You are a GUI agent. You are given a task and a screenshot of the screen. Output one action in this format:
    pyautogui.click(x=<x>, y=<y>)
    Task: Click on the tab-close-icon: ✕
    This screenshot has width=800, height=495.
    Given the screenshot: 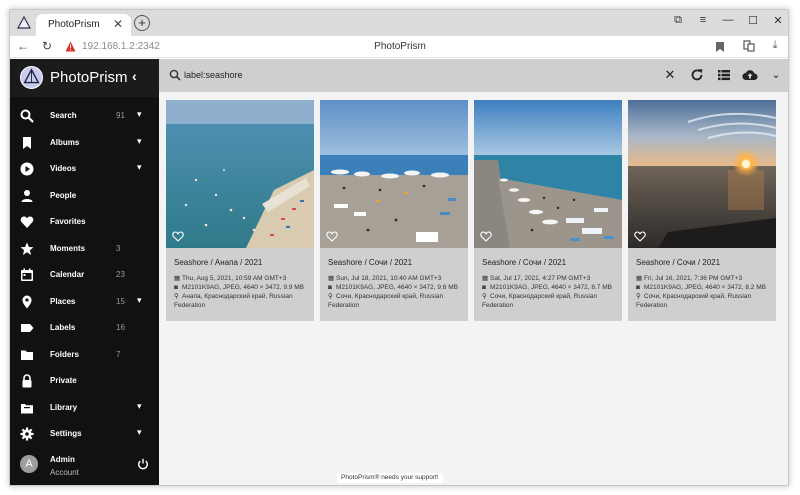 What is the action you would take?
    pyautogui.click(x=118, y=24)
    